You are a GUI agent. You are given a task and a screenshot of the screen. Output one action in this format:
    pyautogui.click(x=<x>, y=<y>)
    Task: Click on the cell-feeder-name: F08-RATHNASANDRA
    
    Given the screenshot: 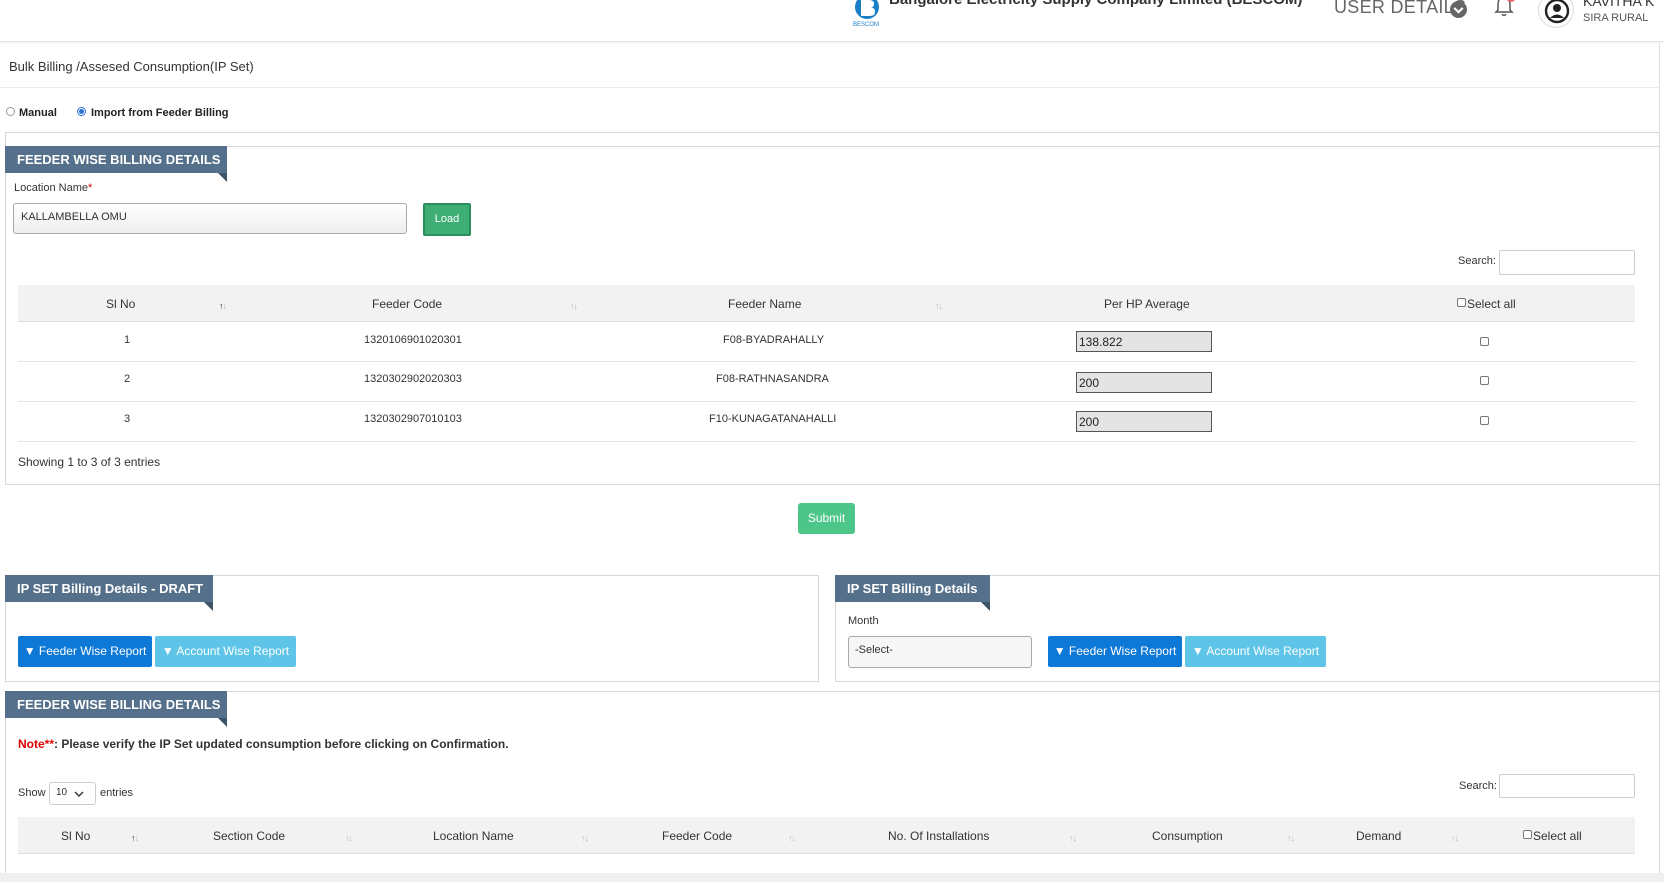 What is the action you would take?
    pyautogui.click(x=772, y=379)
    